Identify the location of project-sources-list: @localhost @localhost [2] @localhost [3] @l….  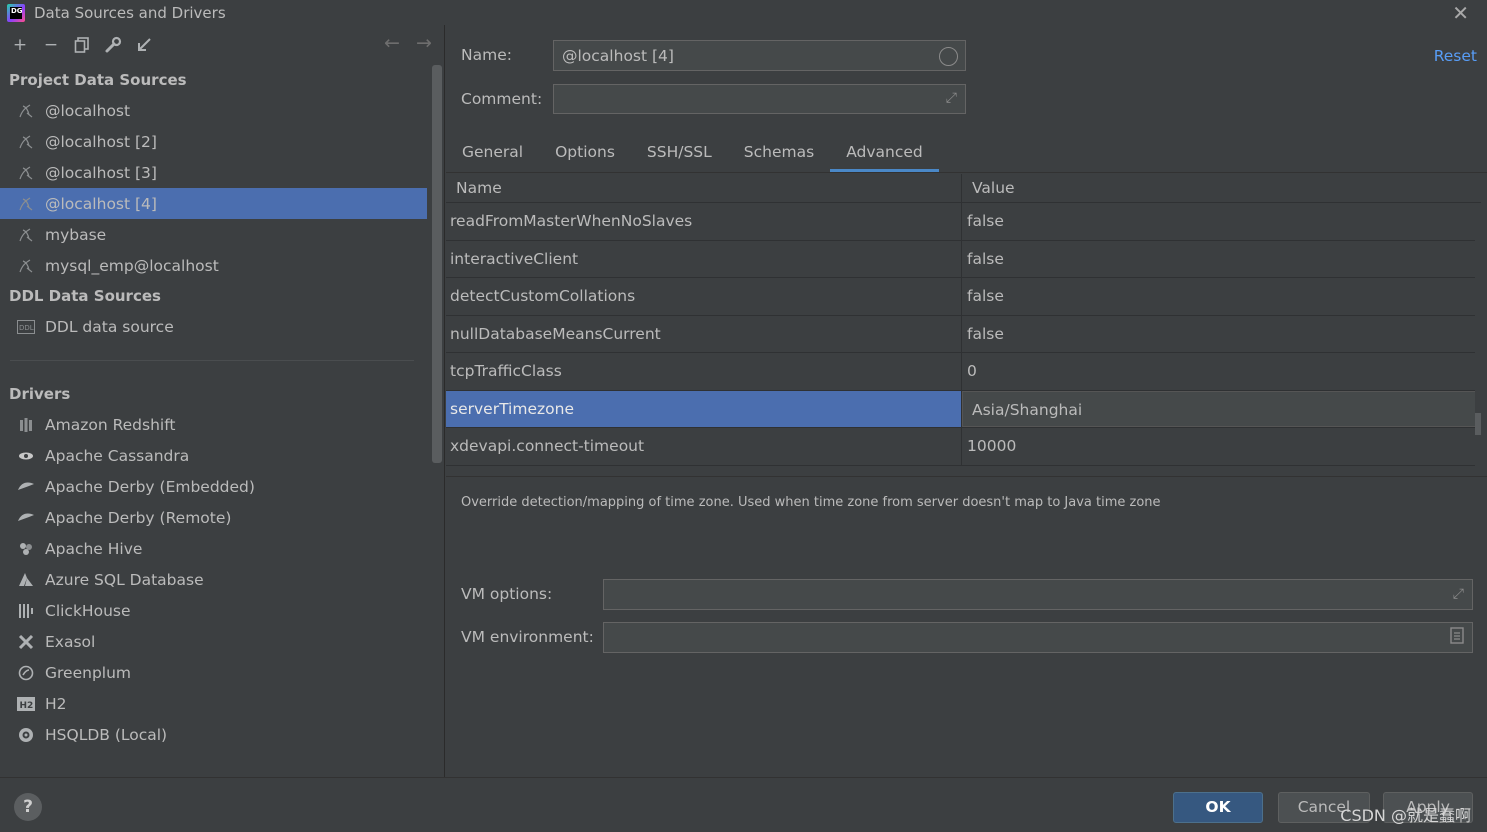
(222, 188).